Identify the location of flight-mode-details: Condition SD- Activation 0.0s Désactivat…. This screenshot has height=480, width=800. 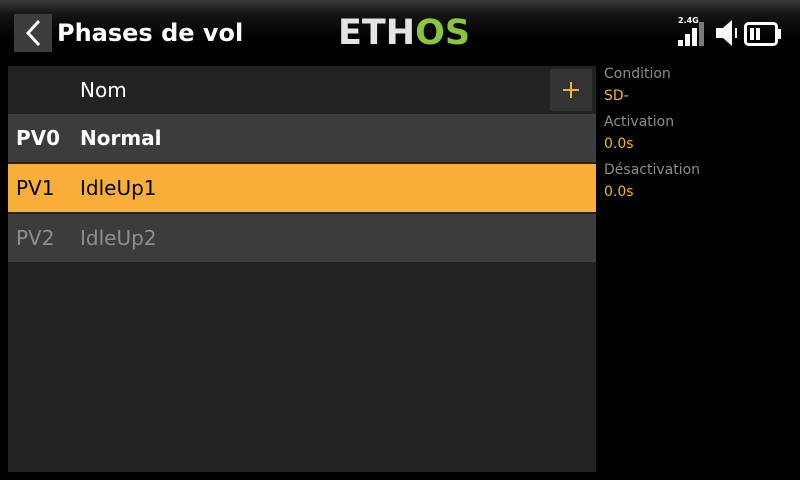
(699, 146).